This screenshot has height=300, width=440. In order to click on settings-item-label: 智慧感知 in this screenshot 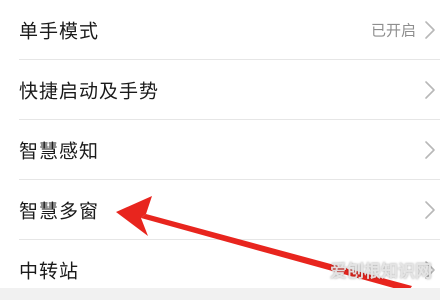, I will do `click(59, 151)`.